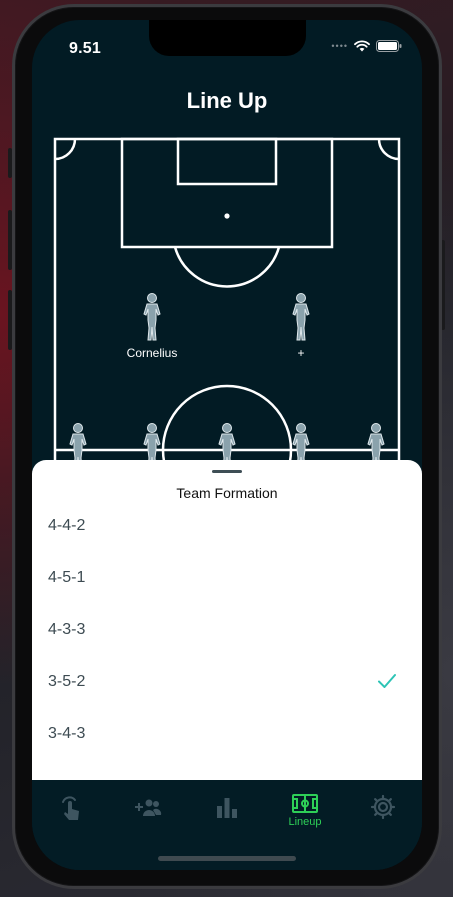 This screenshot has width=453, height=897. What do you see at coordinates (227, 216) in the screenshot?
I see `penalty-spot` at bounding box center [227, 216].